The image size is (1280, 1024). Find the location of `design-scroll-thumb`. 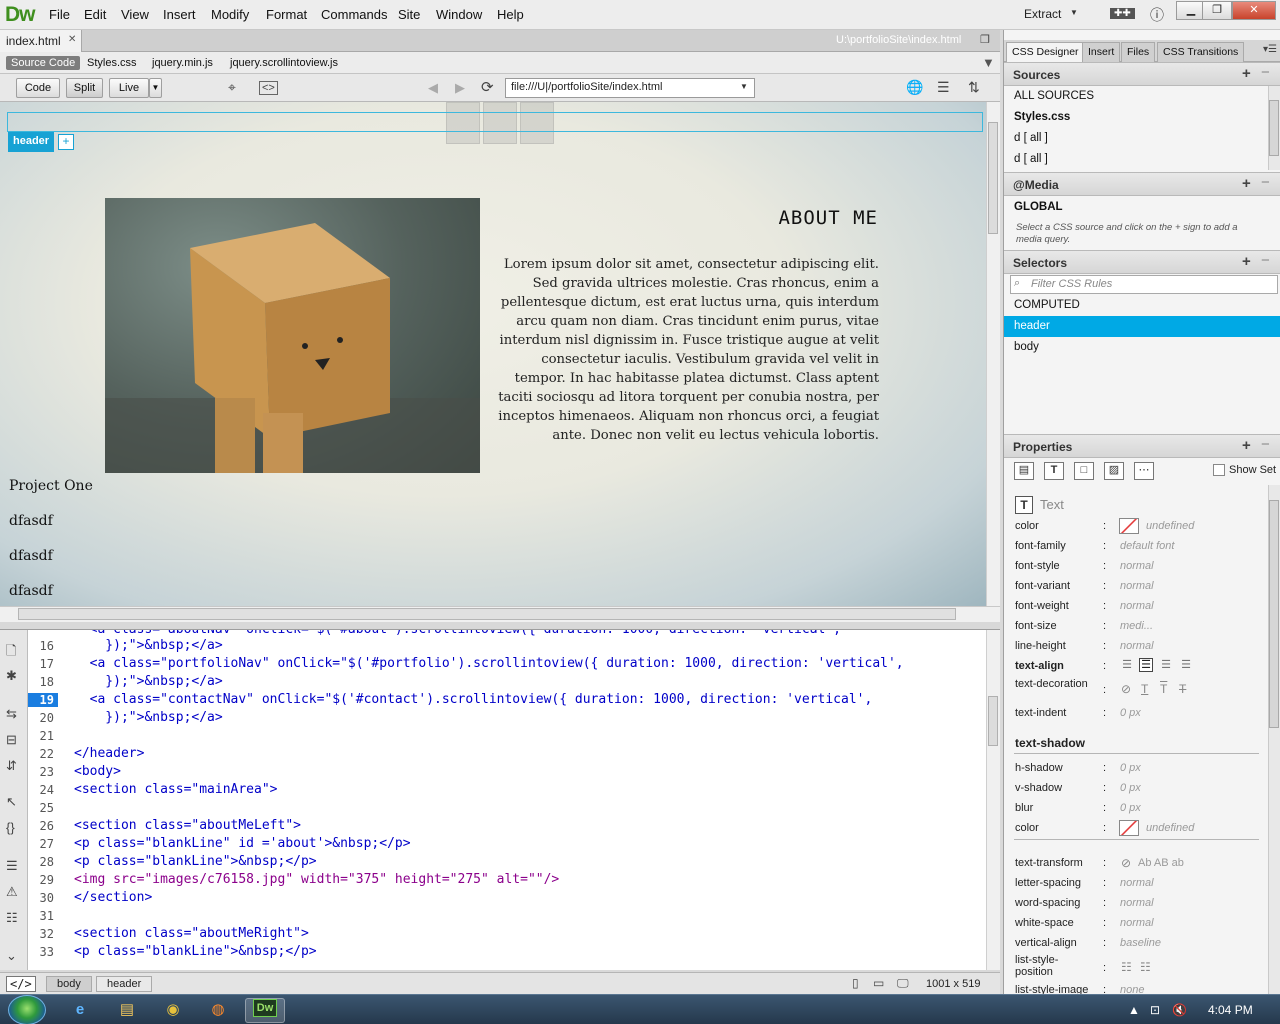

design-scroll-thumb is located at coordinates (993, 178).